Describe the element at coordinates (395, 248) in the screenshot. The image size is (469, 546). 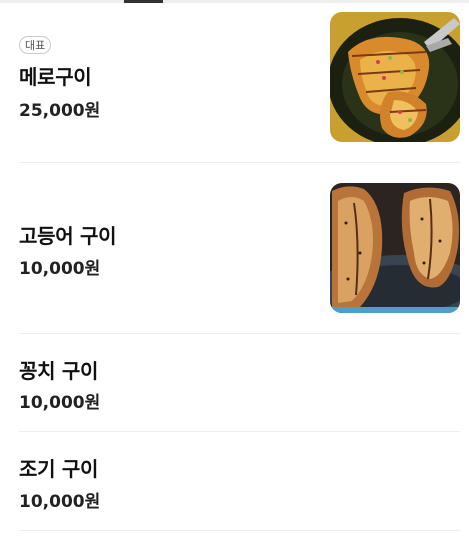
I see `grilled-mackerel-photo` at that location.